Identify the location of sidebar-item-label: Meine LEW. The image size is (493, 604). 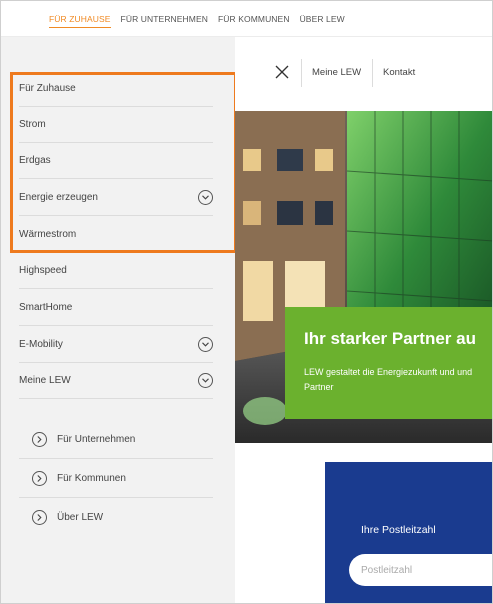
(45, 380).